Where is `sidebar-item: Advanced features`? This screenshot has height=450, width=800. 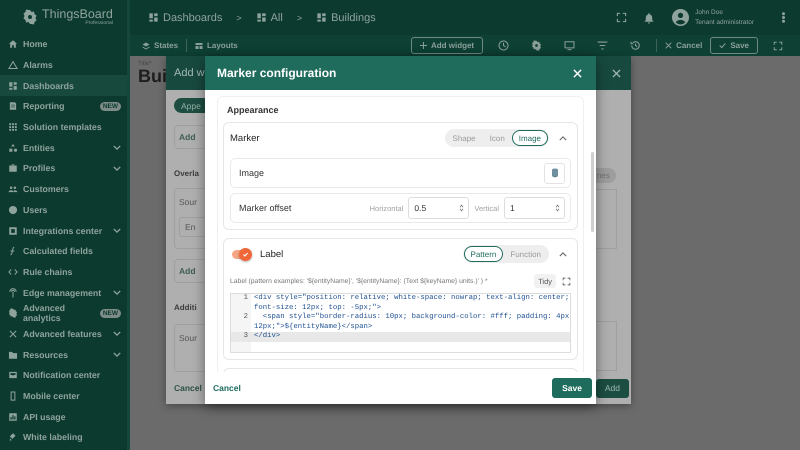
sidebar-item: Advanced features is located at coordinates (63, 334).